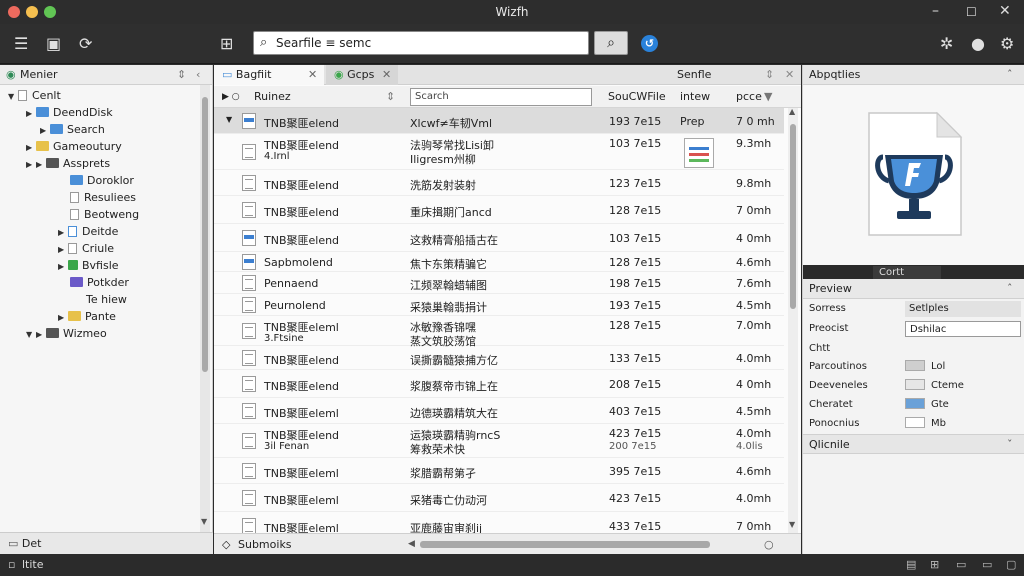 This screenshot has width=1024, height=576. Describe the element at coordinates (103, 197) in the screenshot. I see `tree-item: Resuliees` at that location.